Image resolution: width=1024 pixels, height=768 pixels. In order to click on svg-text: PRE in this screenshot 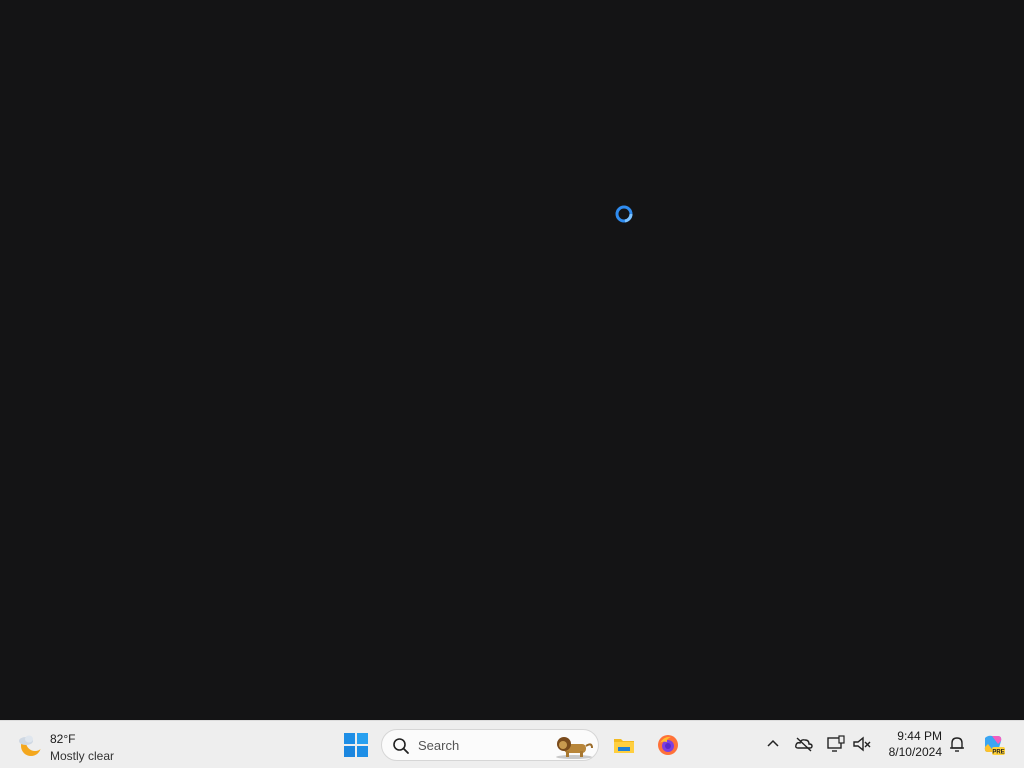, I will do `click(998, 752)`.